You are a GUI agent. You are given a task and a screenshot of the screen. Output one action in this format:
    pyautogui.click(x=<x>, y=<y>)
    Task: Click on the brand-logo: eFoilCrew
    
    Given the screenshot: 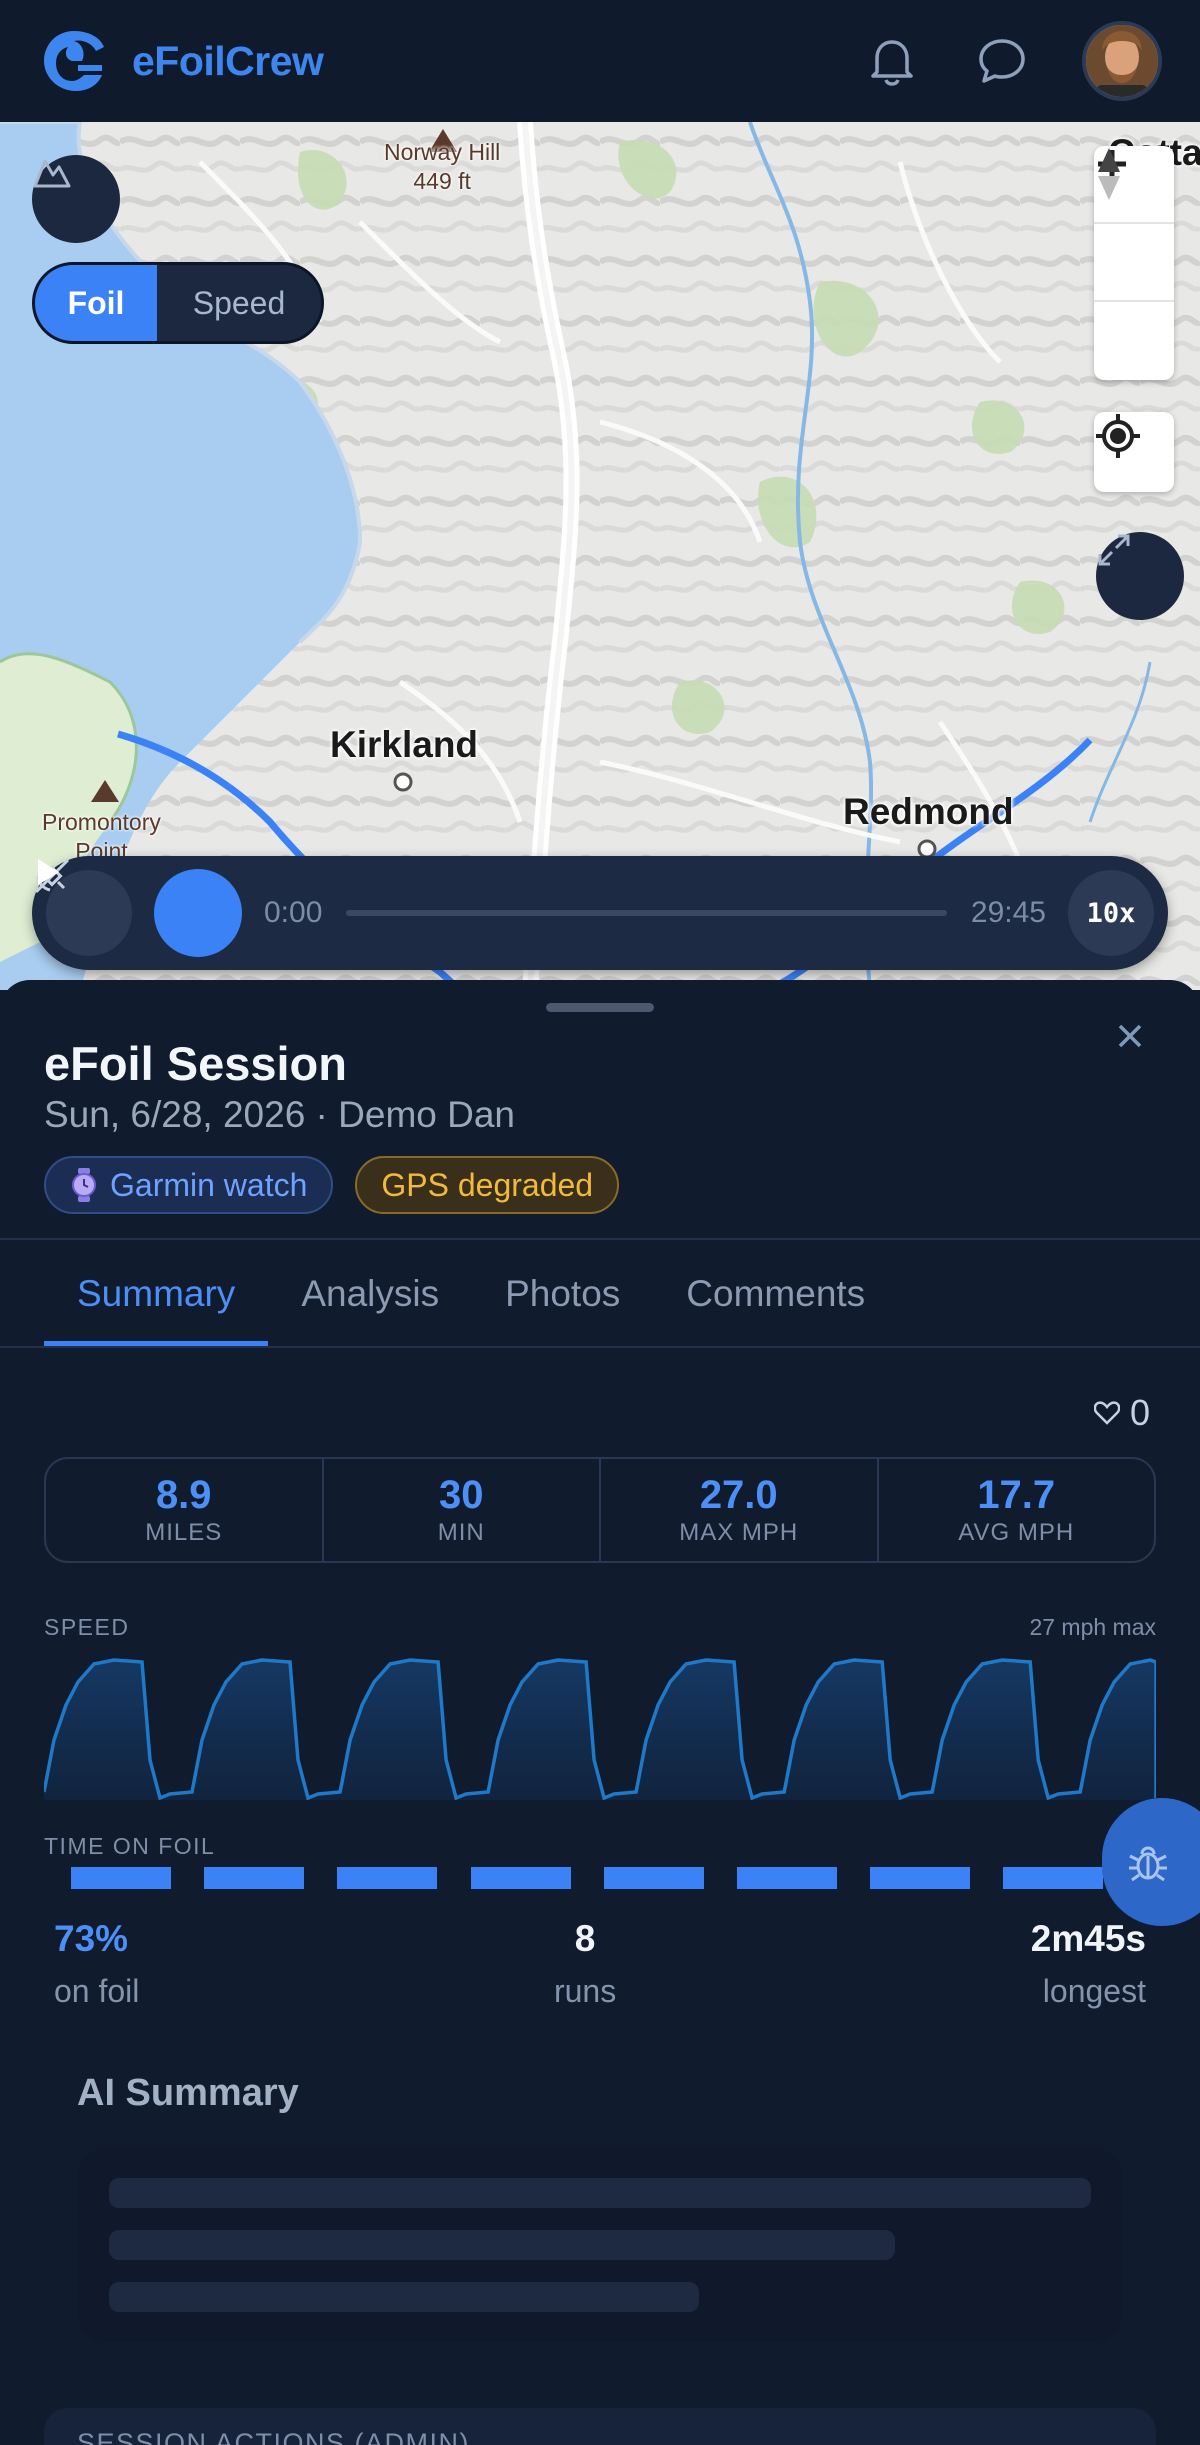 What is the action you would take?
    pyautogui.click(x=181, y=61)
    